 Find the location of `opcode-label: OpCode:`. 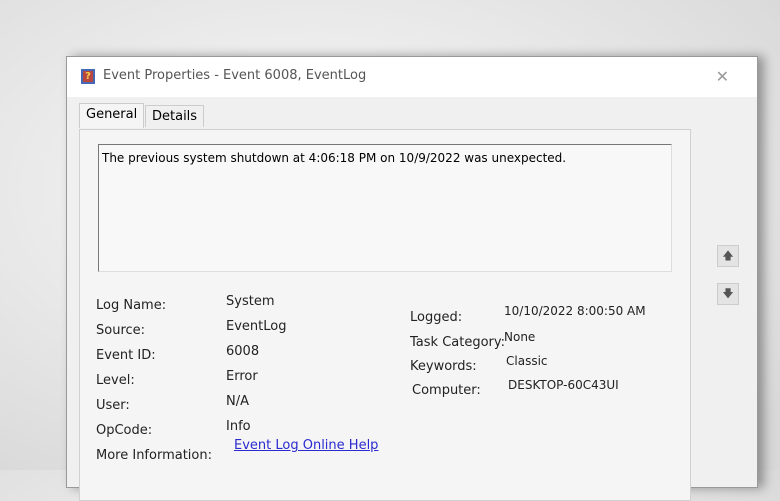

opcode-label: OpCode: is located at coordinates (124, 430).